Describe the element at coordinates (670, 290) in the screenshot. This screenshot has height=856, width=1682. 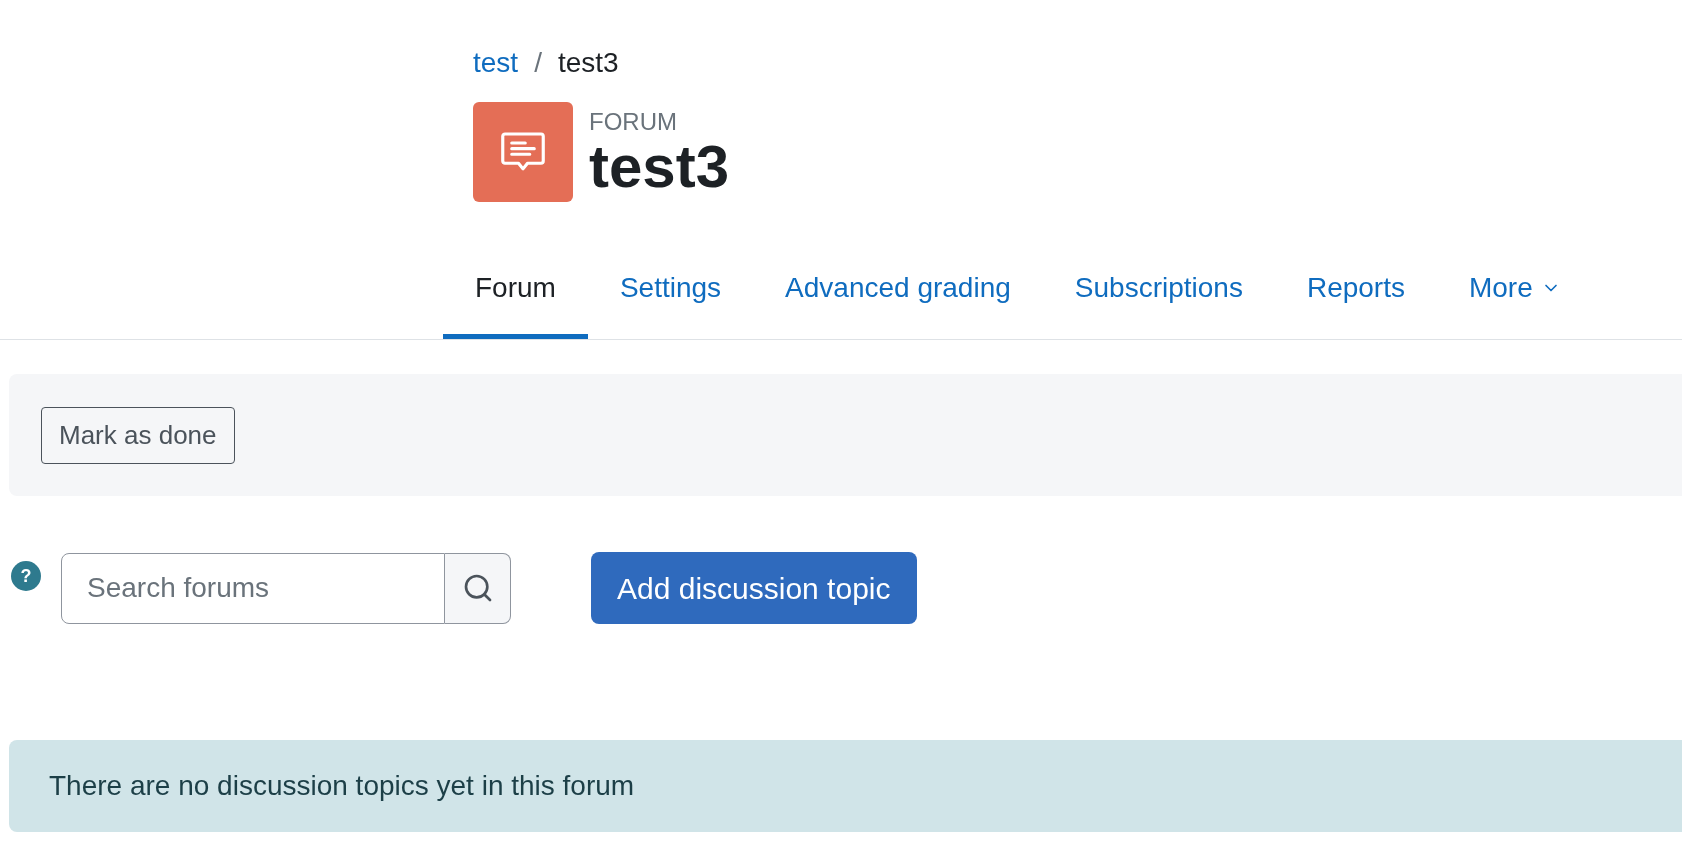
I see `nav-tab: Settings` at that location.